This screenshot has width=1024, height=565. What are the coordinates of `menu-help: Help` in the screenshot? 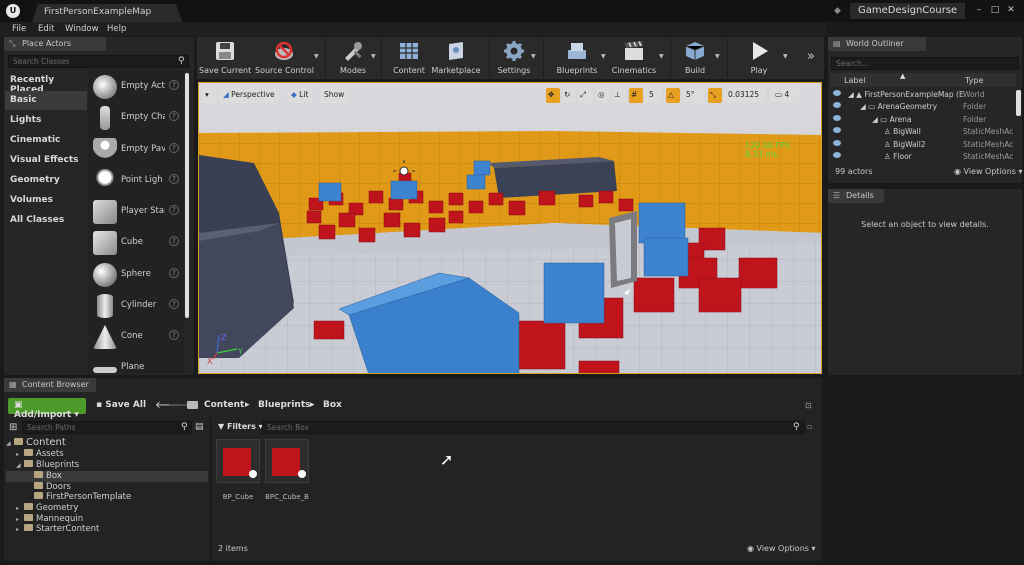 It's located at (116, 29).